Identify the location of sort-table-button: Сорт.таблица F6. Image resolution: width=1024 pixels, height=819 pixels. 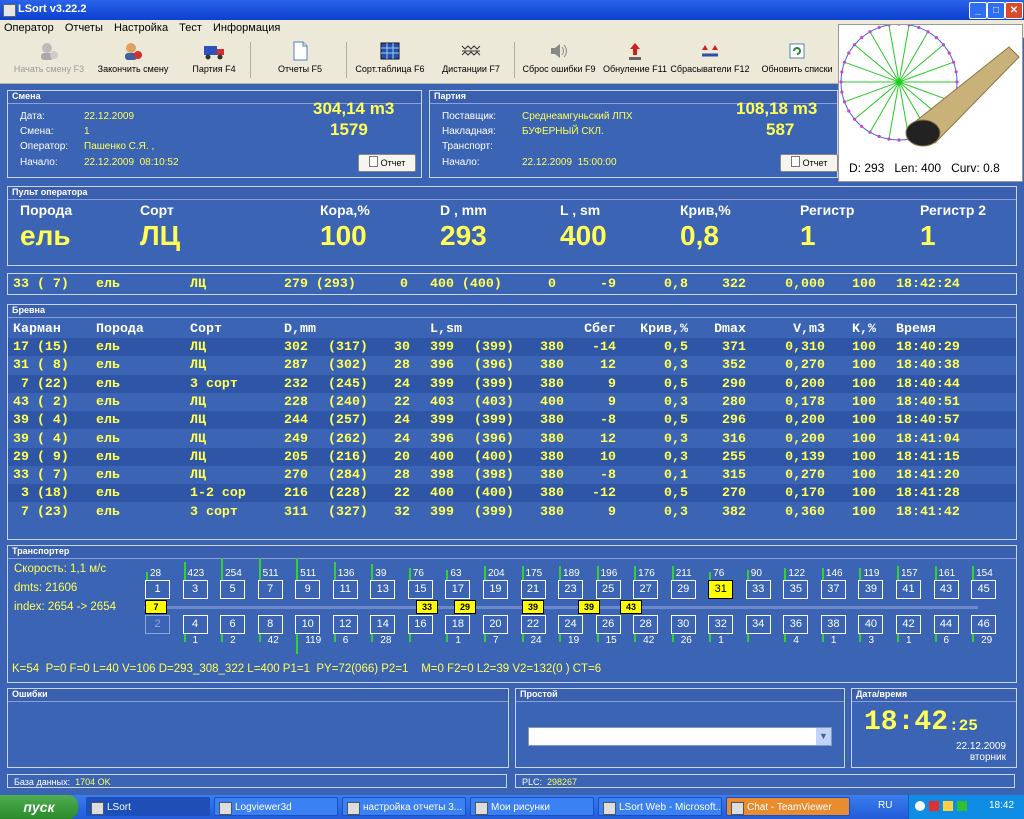
(390, 61).